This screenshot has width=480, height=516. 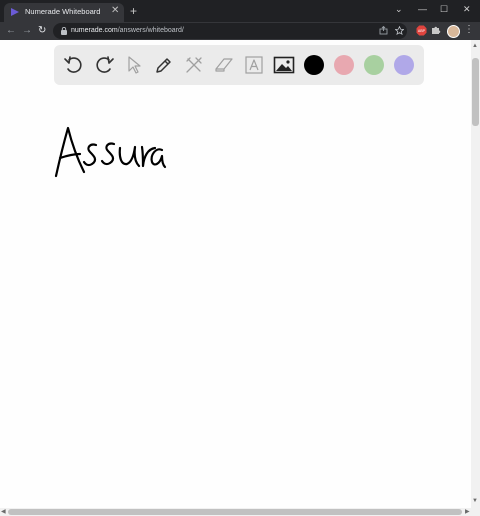 I want to click on pointer-tool, so click(x=134, y=65).